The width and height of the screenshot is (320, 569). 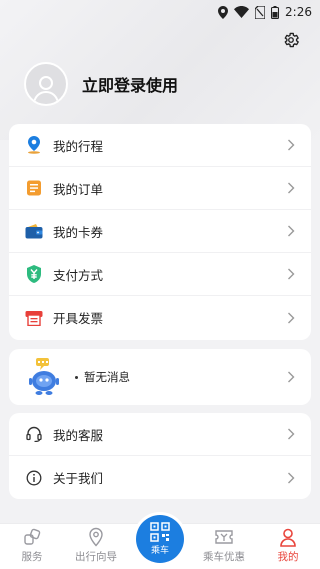 What do you see at coordinates (288, 537) in the screenshot?
I see `person-icon` at bounding box center [288, 537].